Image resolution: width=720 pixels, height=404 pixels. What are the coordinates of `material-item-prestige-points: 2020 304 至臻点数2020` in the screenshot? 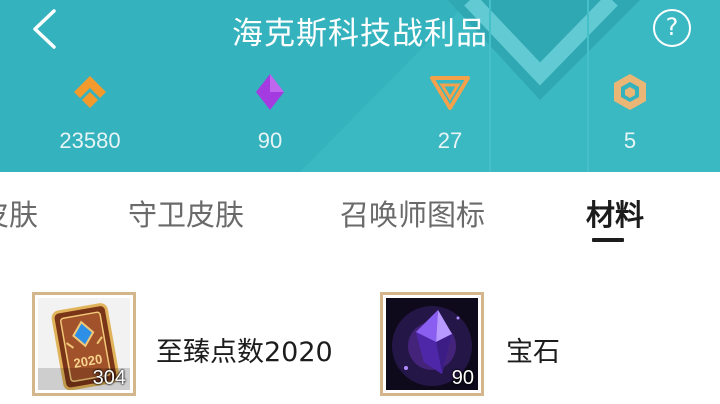 It's located at (192, 345).